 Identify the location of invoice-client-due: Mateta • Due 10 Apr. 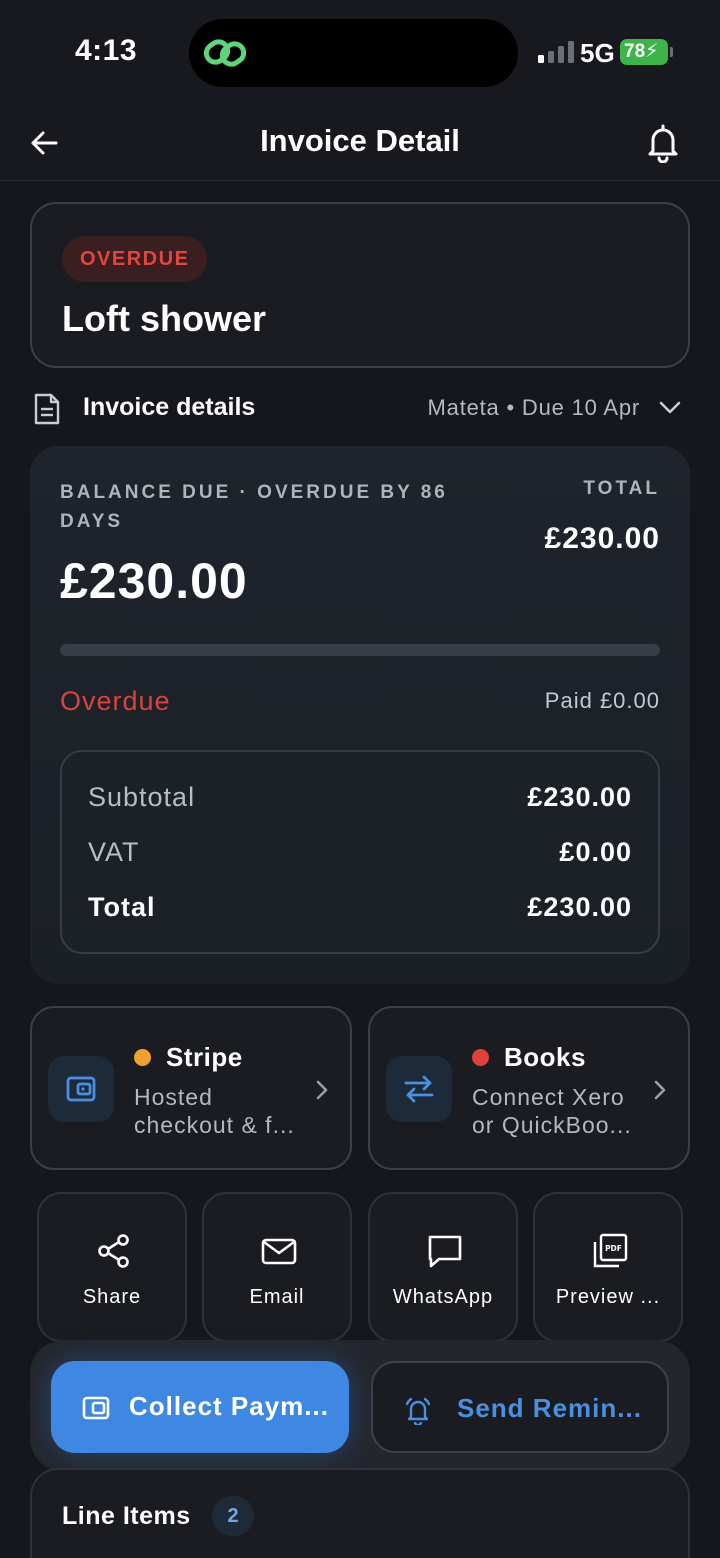
(533, 407).